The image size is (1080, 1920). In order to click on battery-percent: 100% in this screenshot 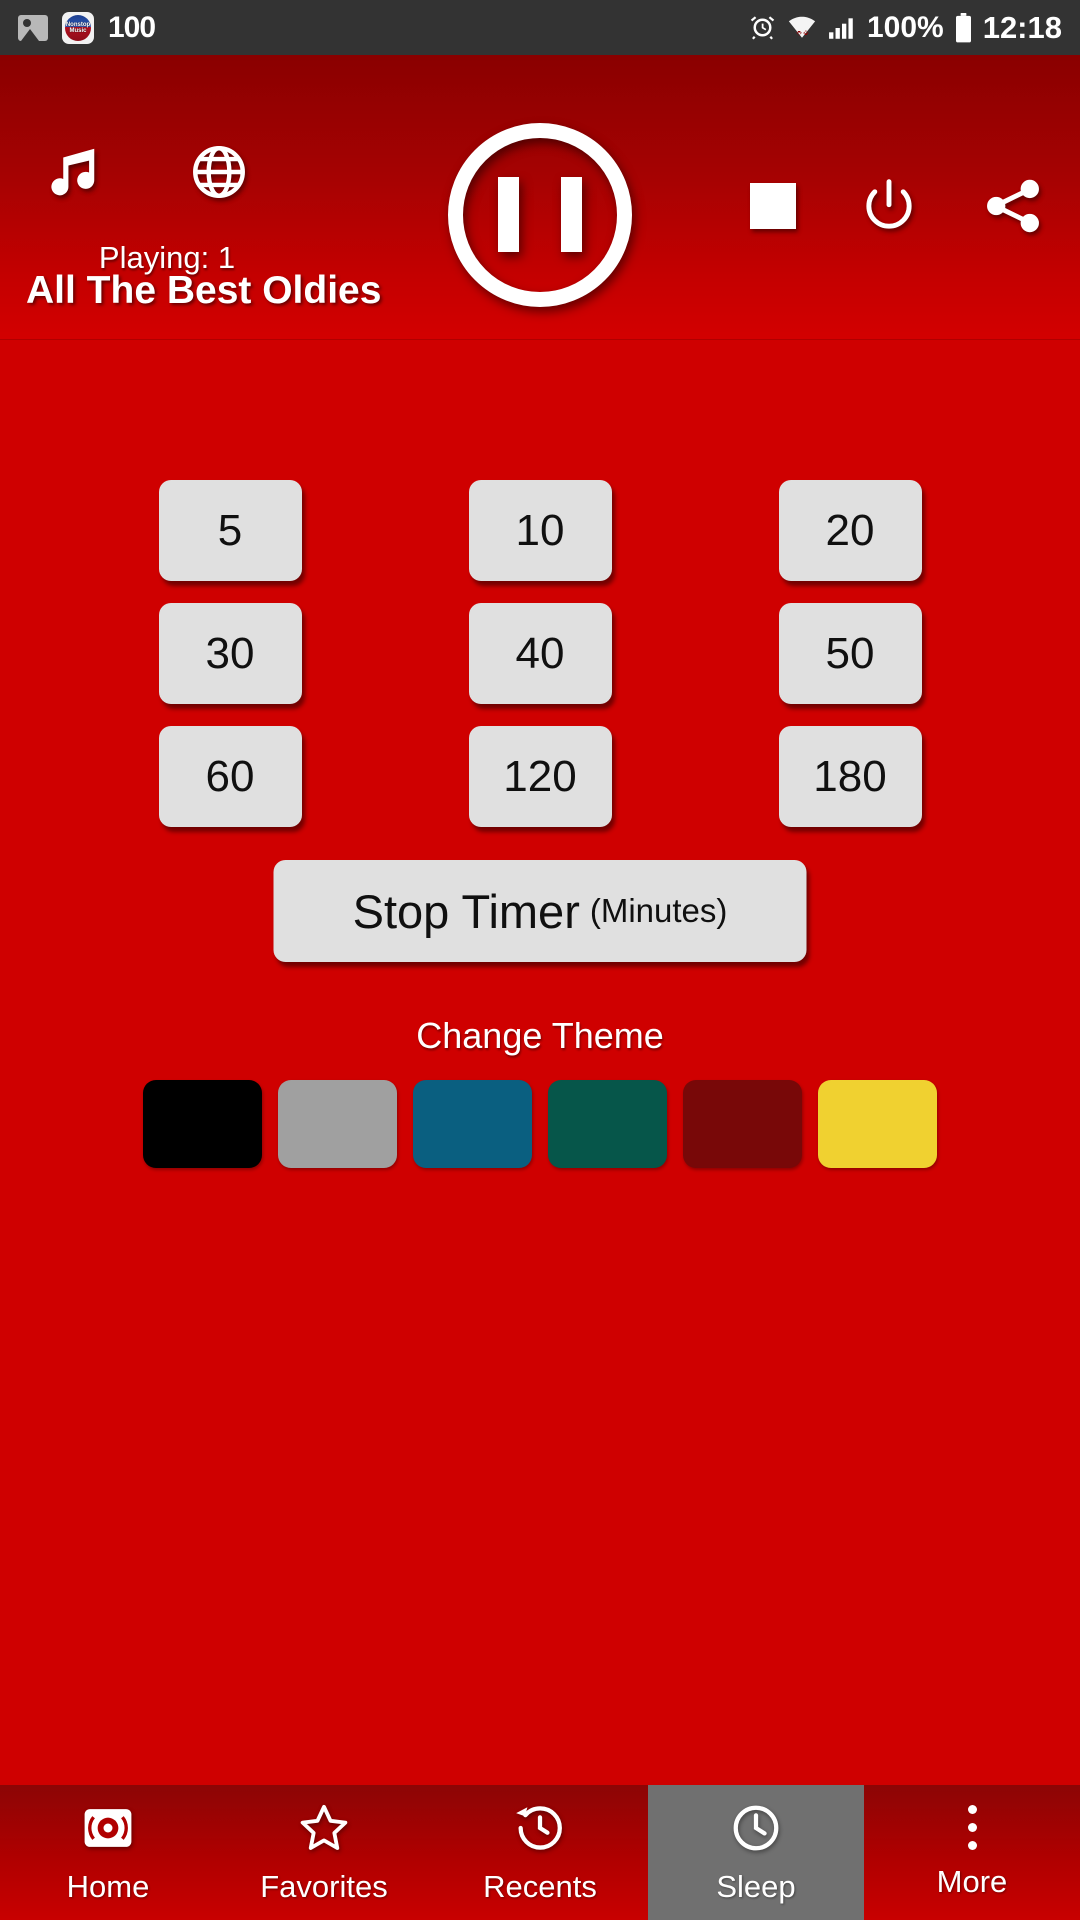, I will do `click(905, 27)`.